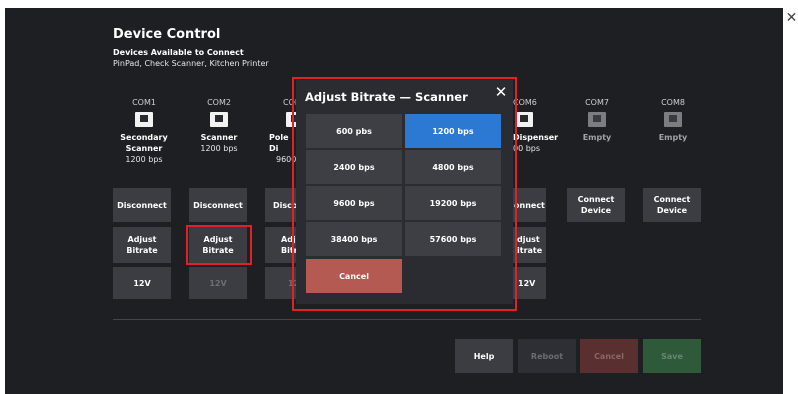 Image resolution: width=798 pixels, height=394 pixels. I want to click on button-label-line1: djust, so click(528, 239).